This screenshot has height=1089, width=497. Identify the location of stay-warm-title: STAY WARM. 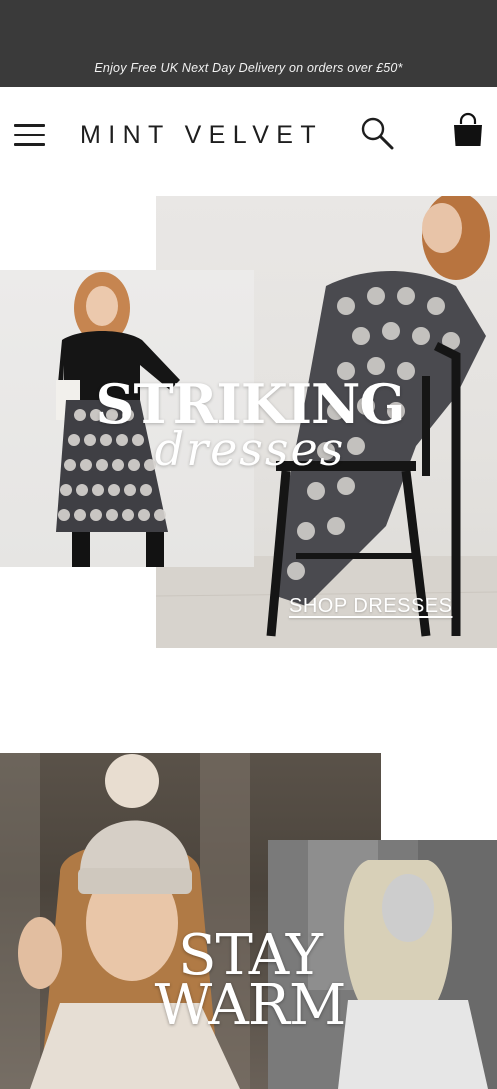
(250, 983).